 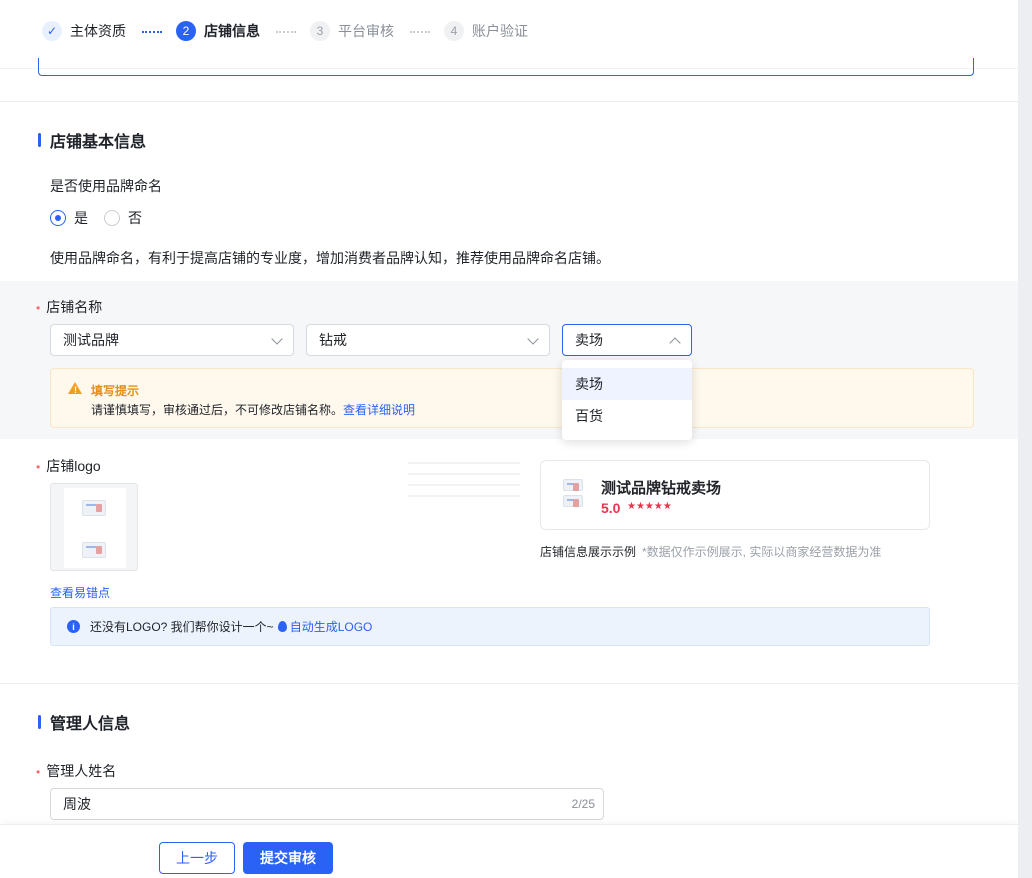 What do you see at coordinates (649, 506) in the screenshot?
I see `star-rating-icon: ★★★★★` at bounding box center [649, 506].